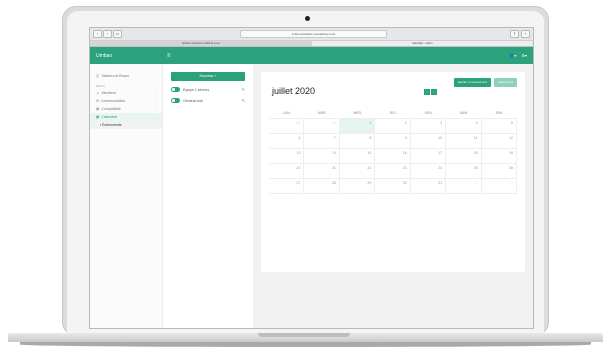  What do you see at coordinates (126, 93) in the screenshot?
I see `sidebar-item-members: ☺ Membres ‹` at bounding box center [126, 93].